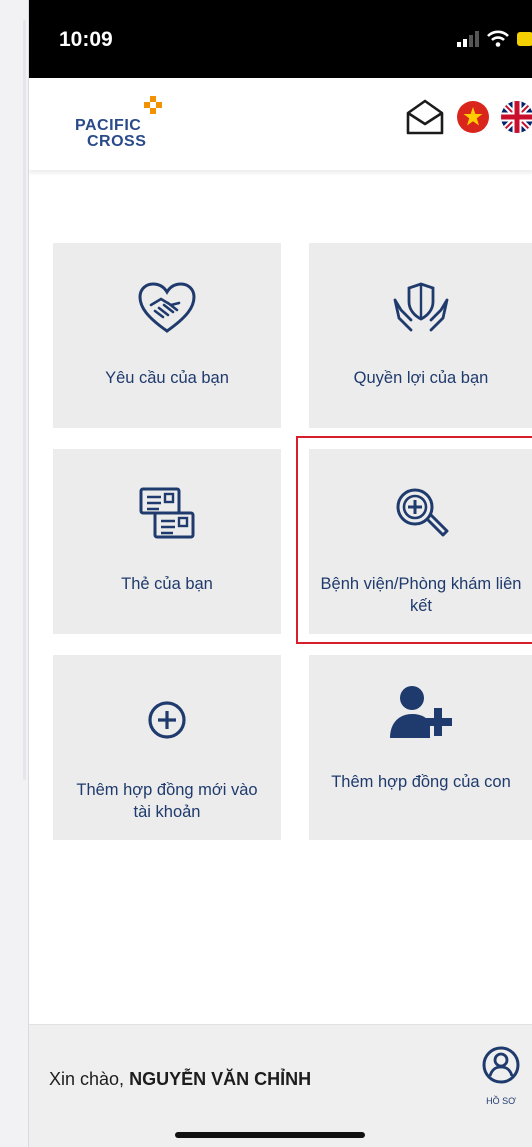 This screenshot has width=532, height=1147. I want to click on tile-requests-label: Yêu cầu của bạn, so click(167, 378).